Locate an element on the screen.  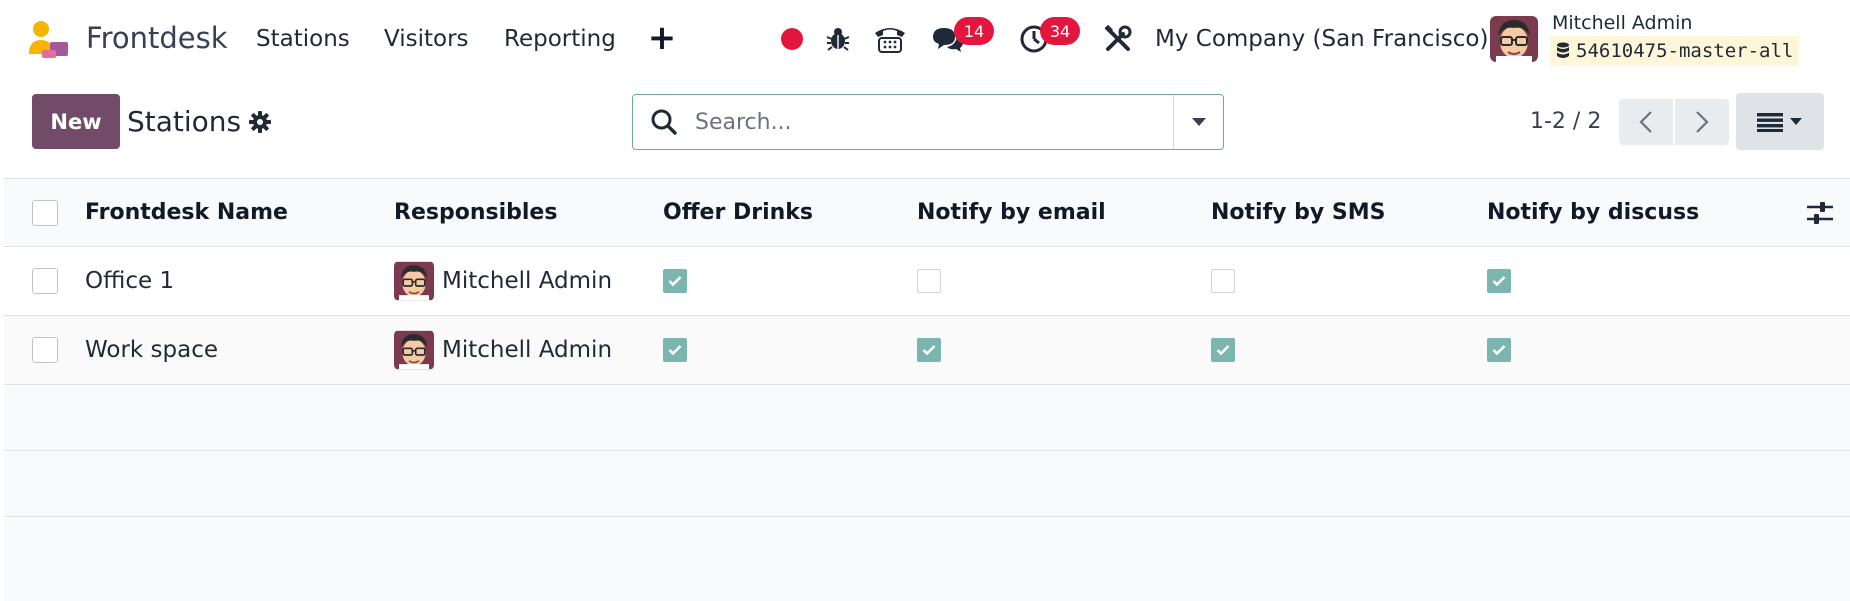
activities-clock-icon: 34 is located at coordinates (1047, 37).